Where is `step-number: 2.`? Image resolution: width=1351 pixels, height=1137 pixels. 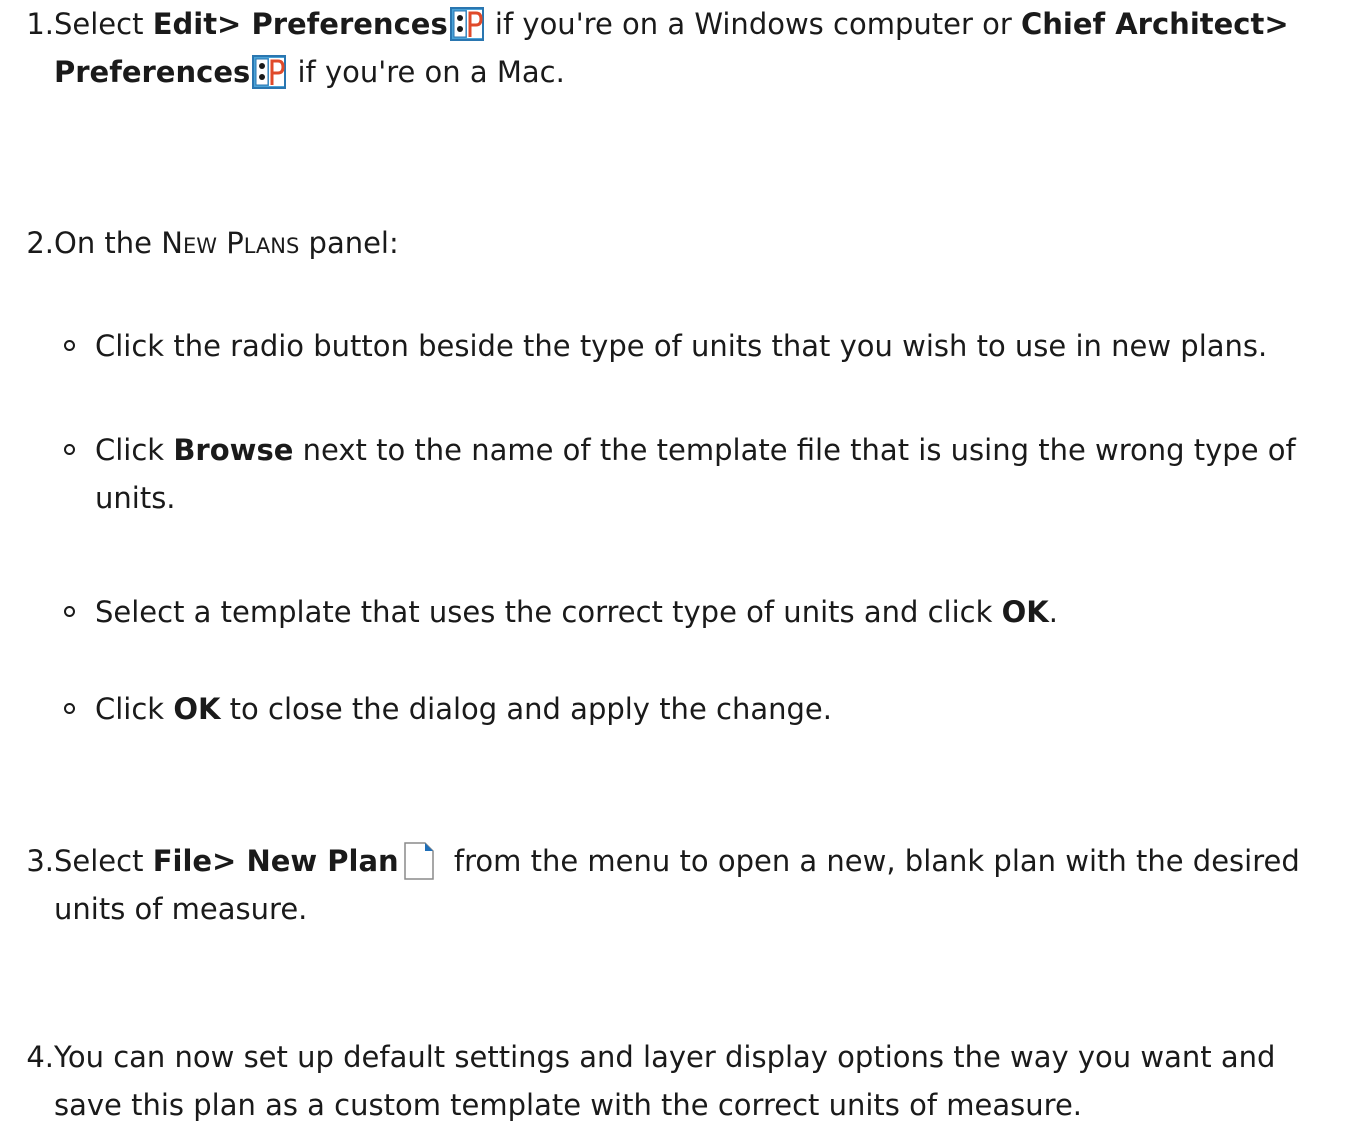
step-number: 2. is located at coordinates (40, 243).